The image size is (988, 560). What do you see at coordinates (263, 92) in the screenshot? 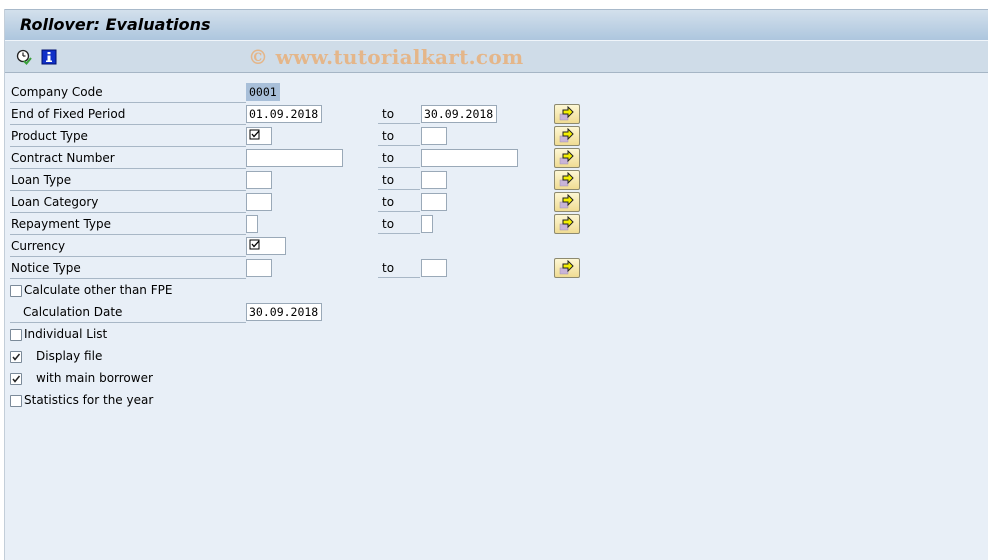
I see `company-code-input: 0001` at bounding box center [263, 92].